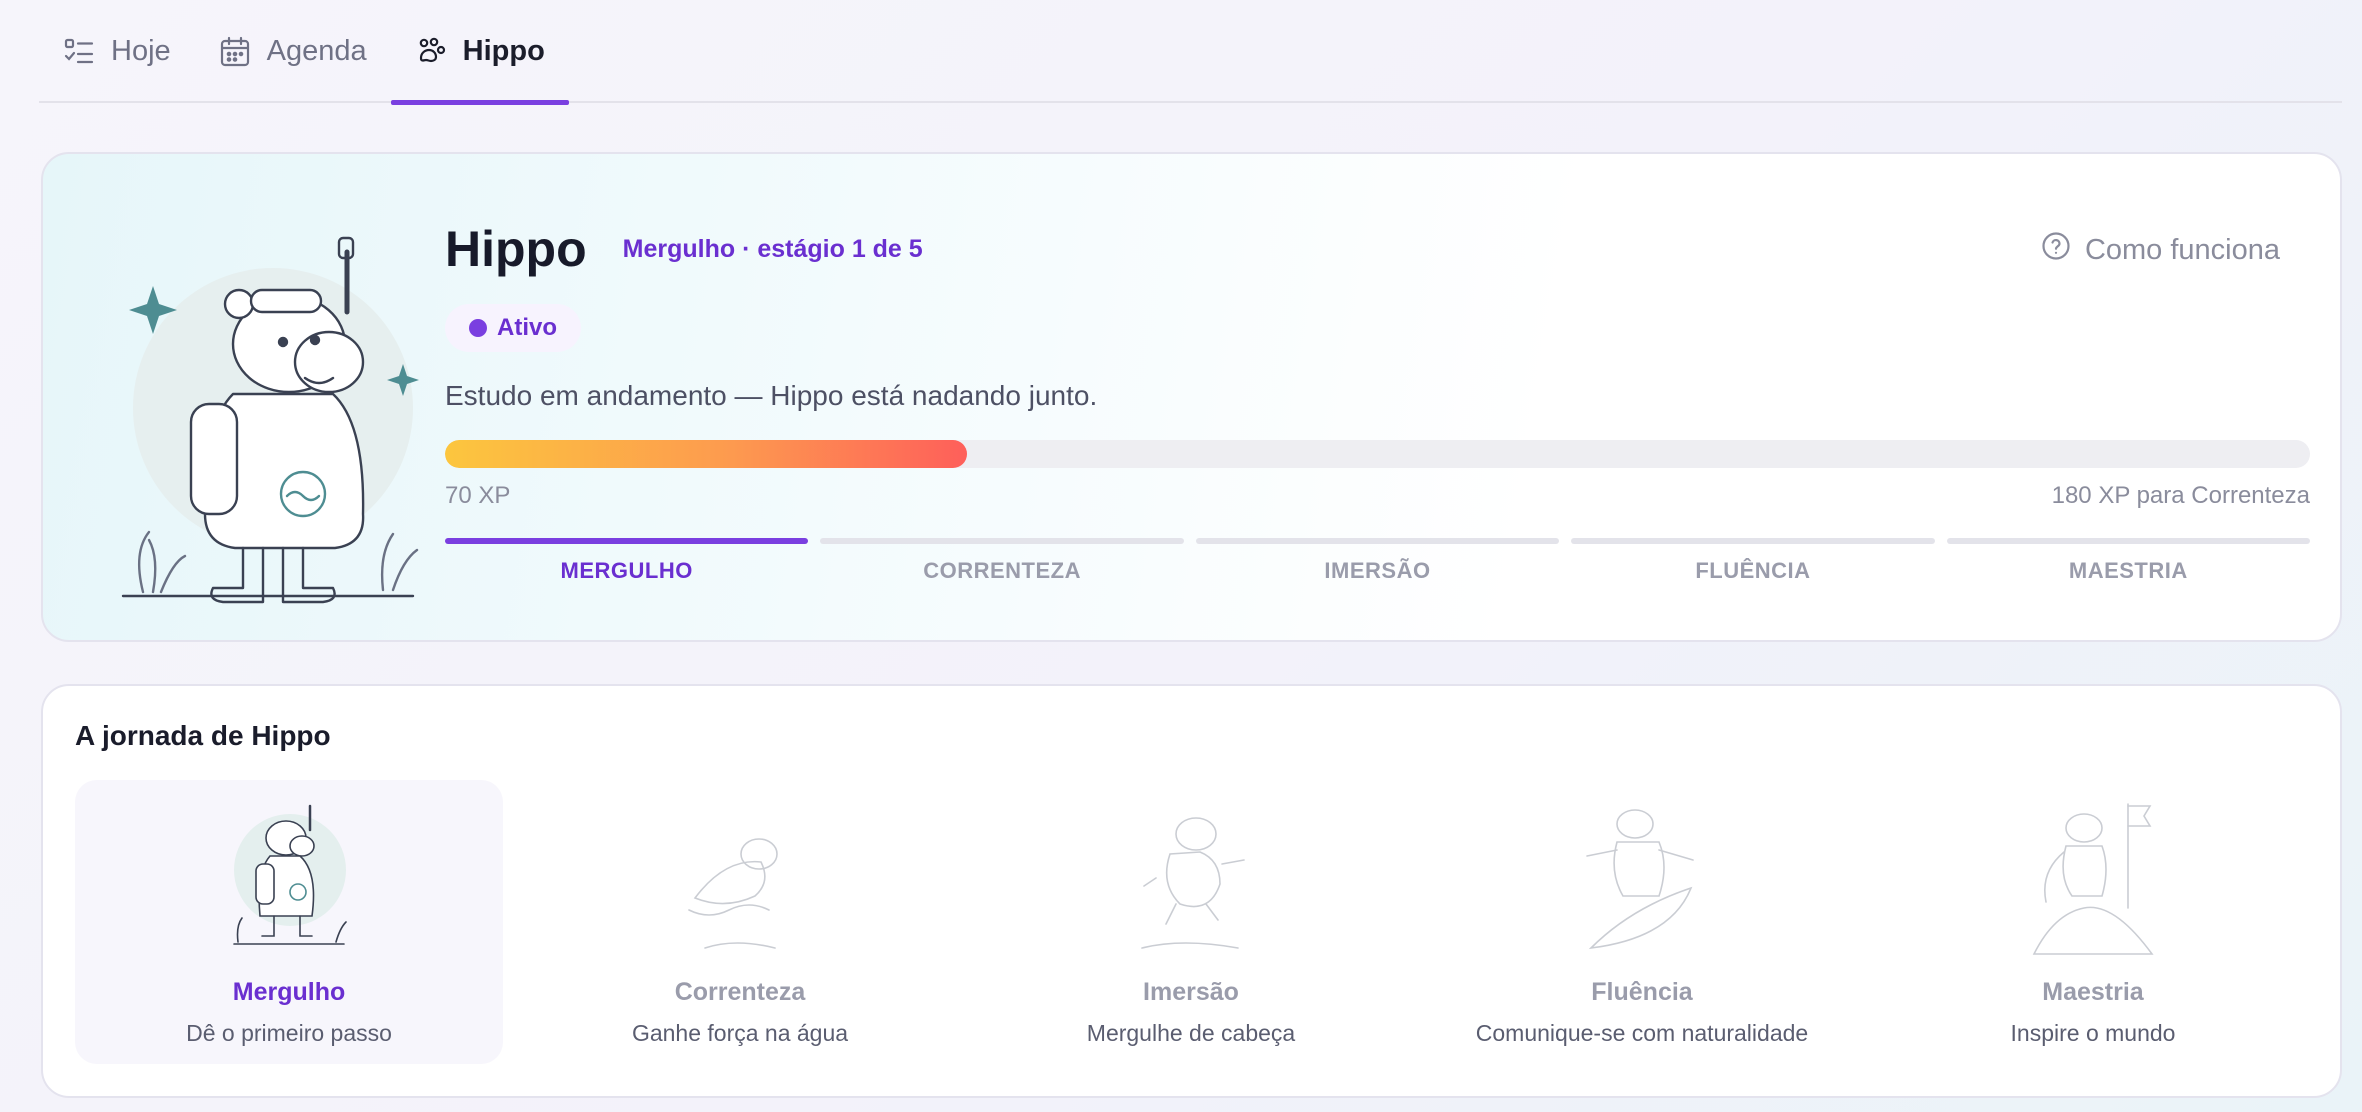 The width and height of the screenshot is (2362, 1112). What do you see at coordinates (478, 495) in the screenshot?
I see `xp-current: 70 XP` at bounding box center [478, 495].